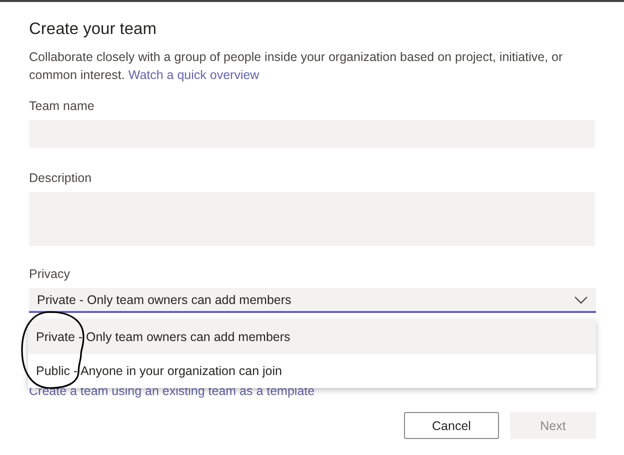 The width and height of the screenshot is (624, 455). I want to click on overview-link: Watch a quick overview, so click(194, 75).